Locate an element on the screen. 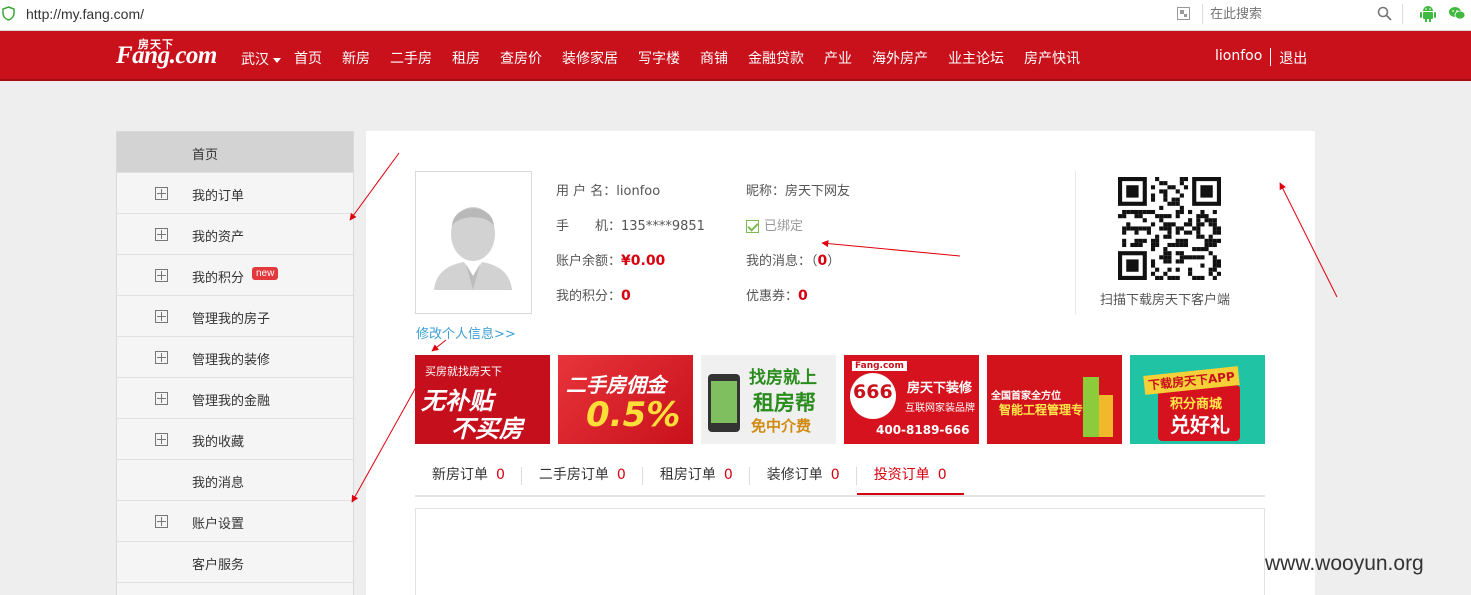  points-value: 0 is located at coordinates (626, 296).